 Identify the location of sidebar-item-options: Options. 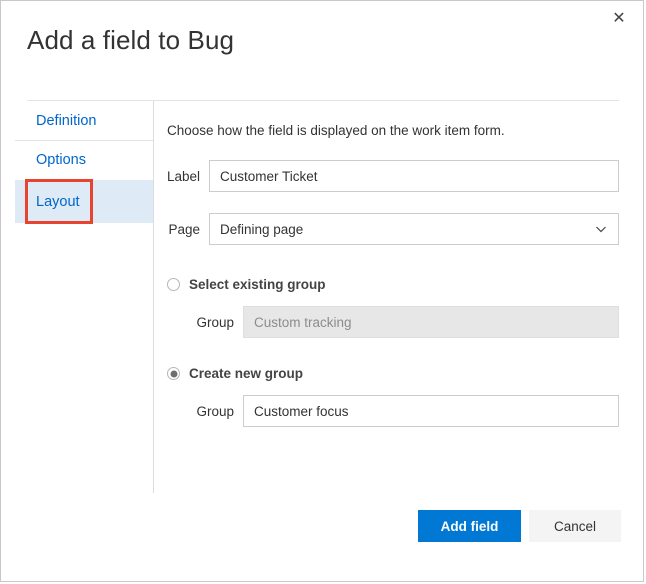
(84, 159).